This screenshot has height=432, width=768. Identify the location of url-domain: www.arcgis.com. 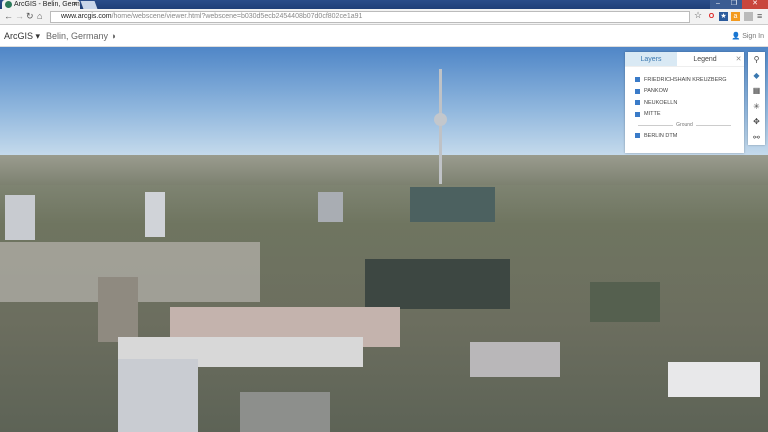
(86, 16).